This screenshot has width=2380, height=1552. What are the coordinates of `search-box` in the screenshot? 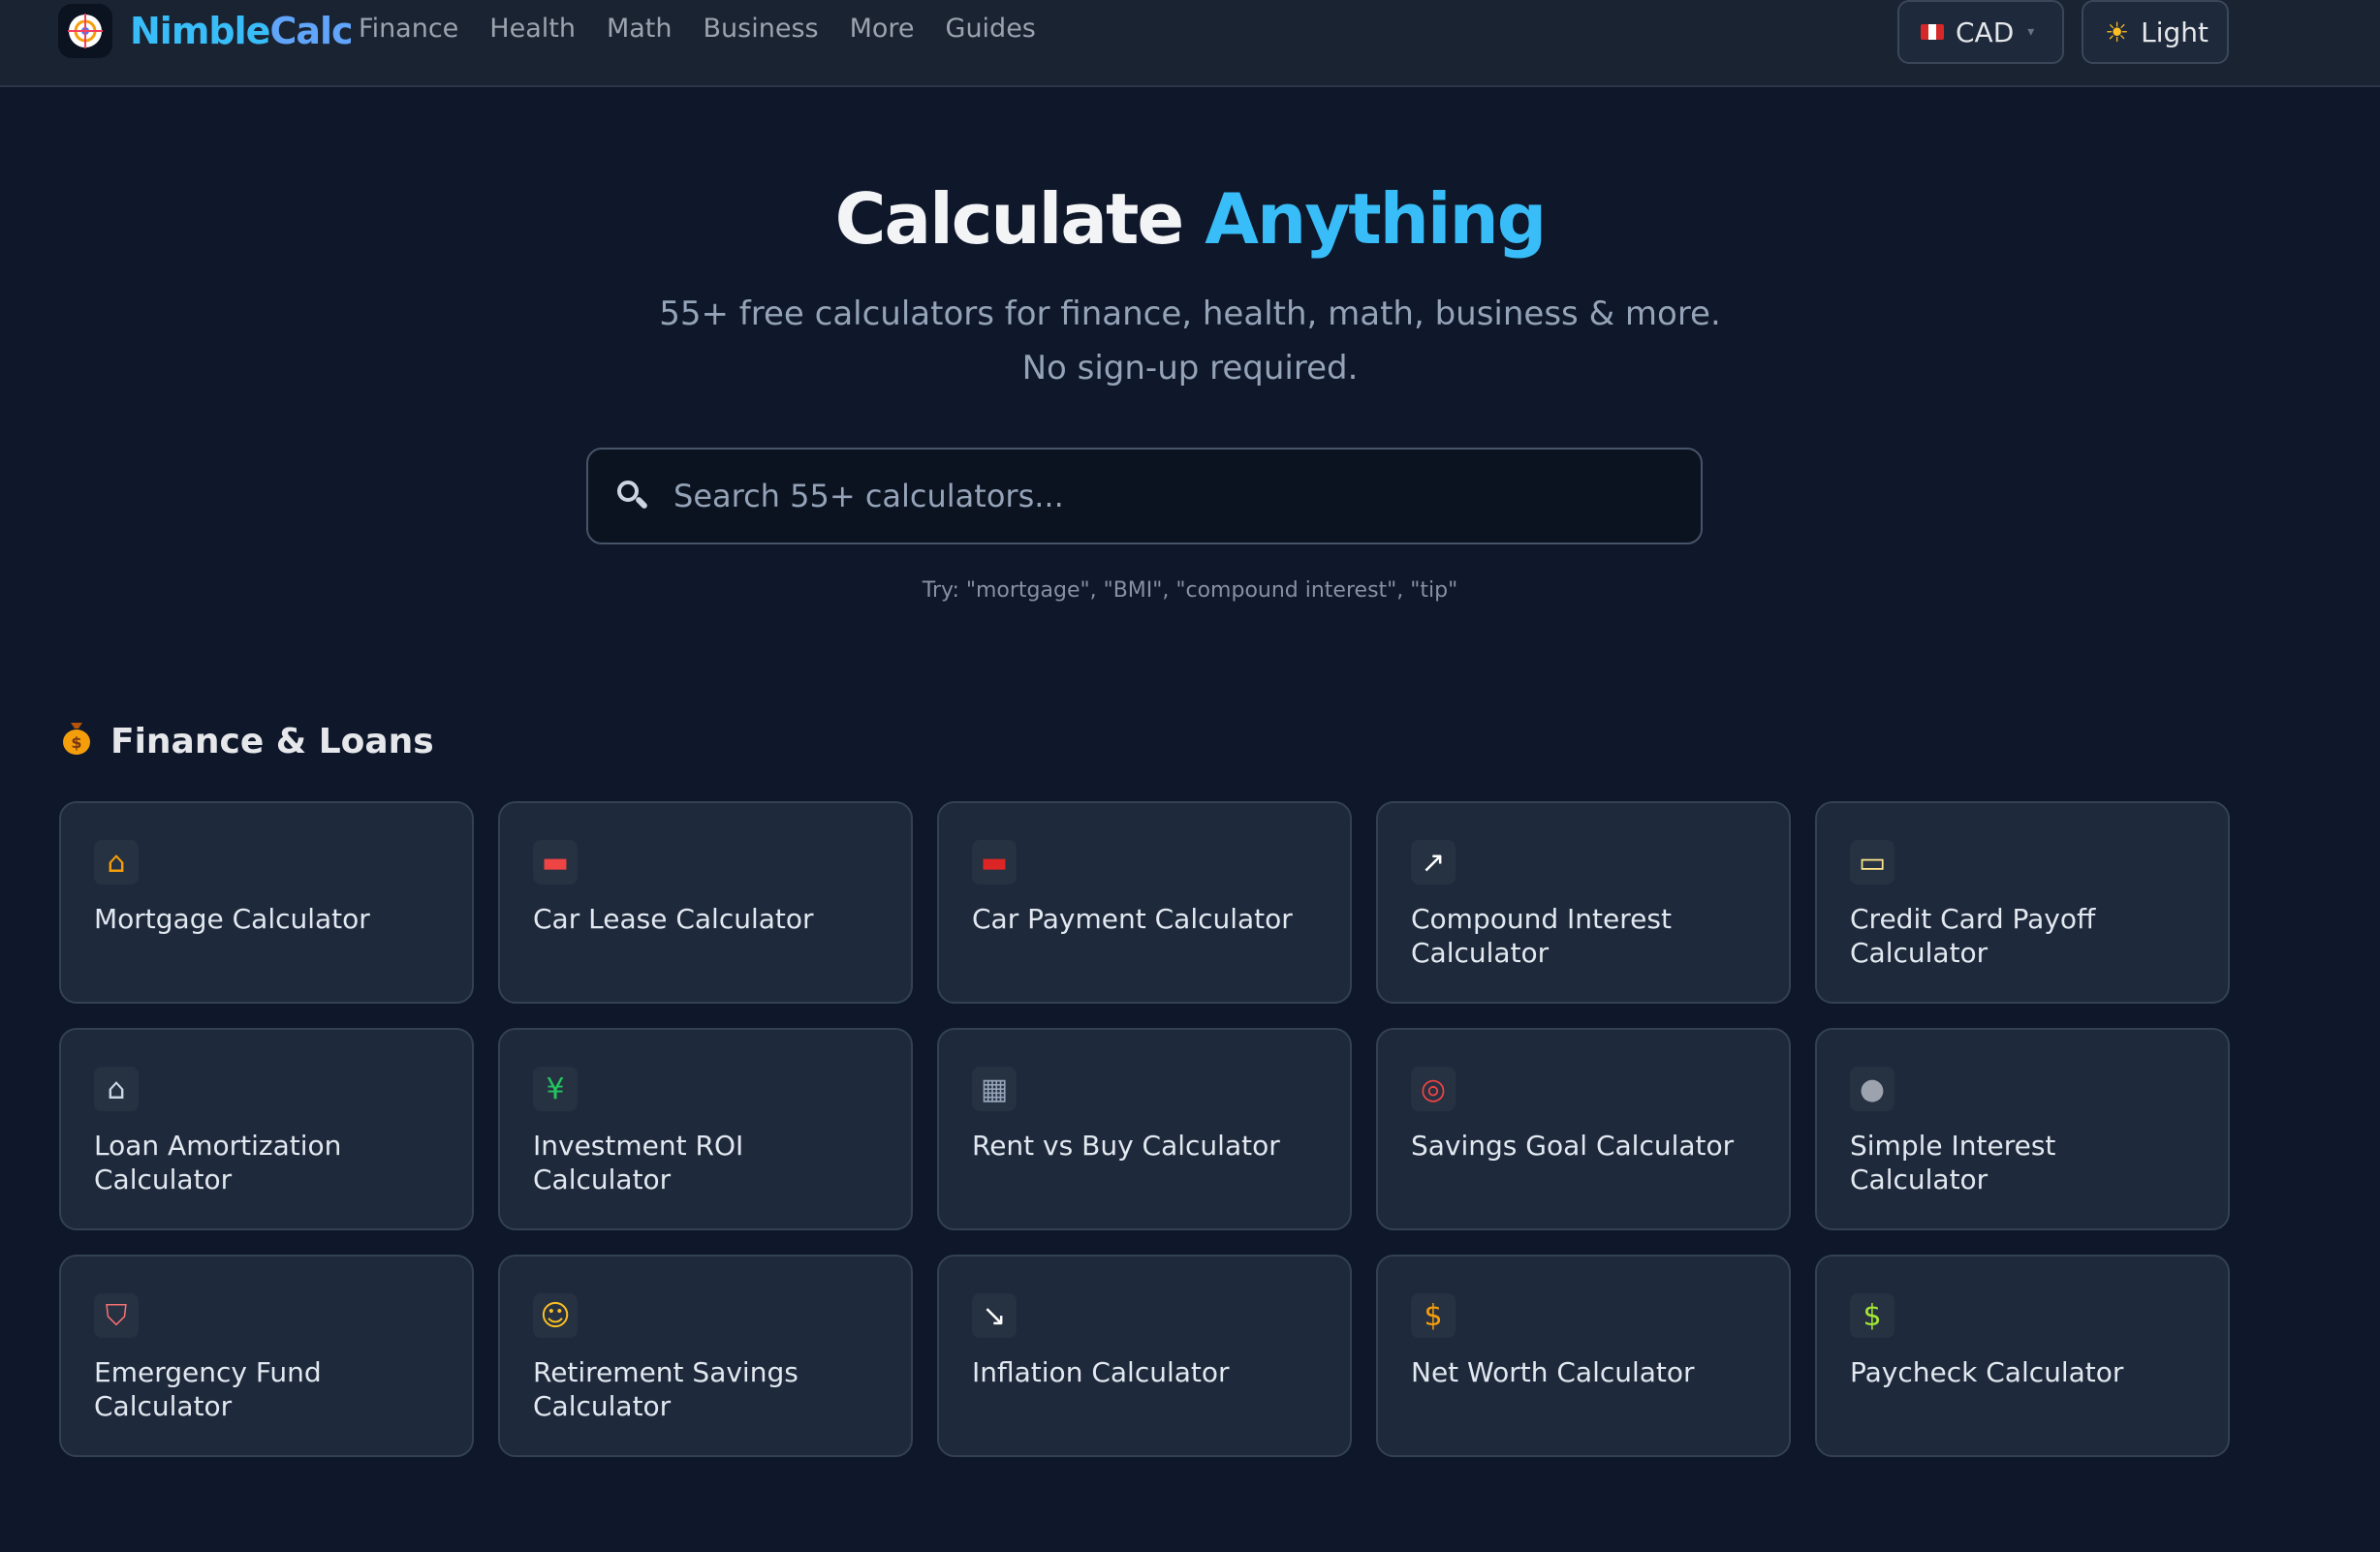 It's located at (1145, 496).